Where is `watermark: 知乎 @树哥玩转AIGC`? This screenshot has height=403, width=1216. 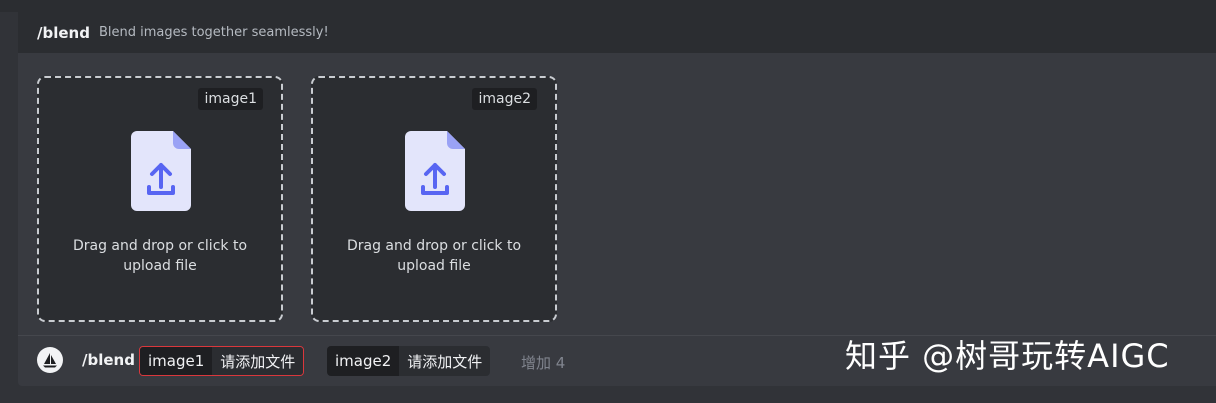
watermark: 知乎 @树哥玩转AIGC is located at coordinates (1007, 356).